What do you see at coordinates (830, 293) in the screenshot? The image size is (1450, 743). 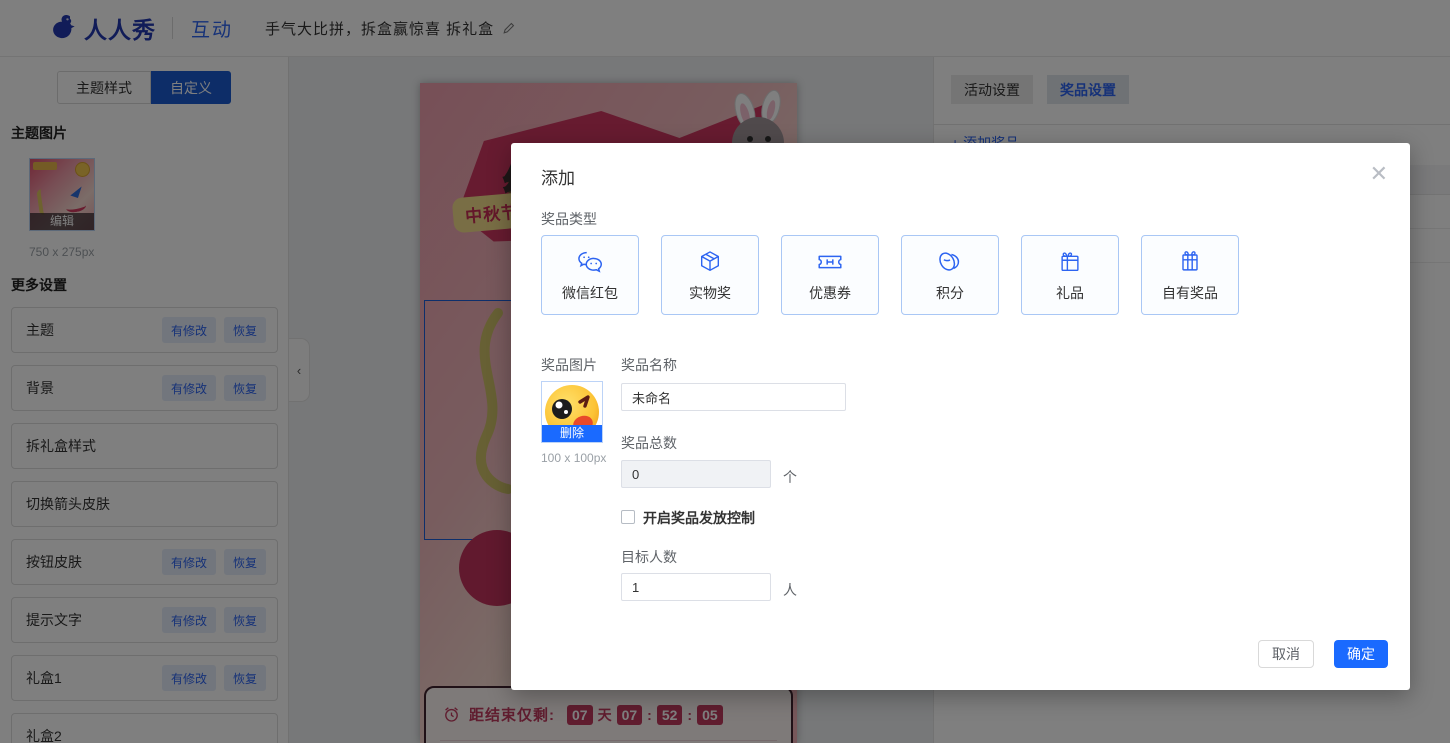 I see `prize-type-label-text: 优惠券` at bounding box center [830, 293].